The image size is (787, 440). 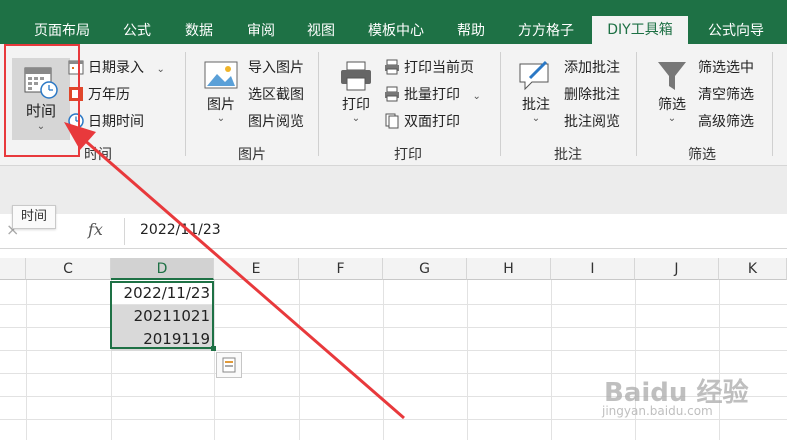 I want to click on date-entry-label: 日期录入, so click(x=116, y=68).